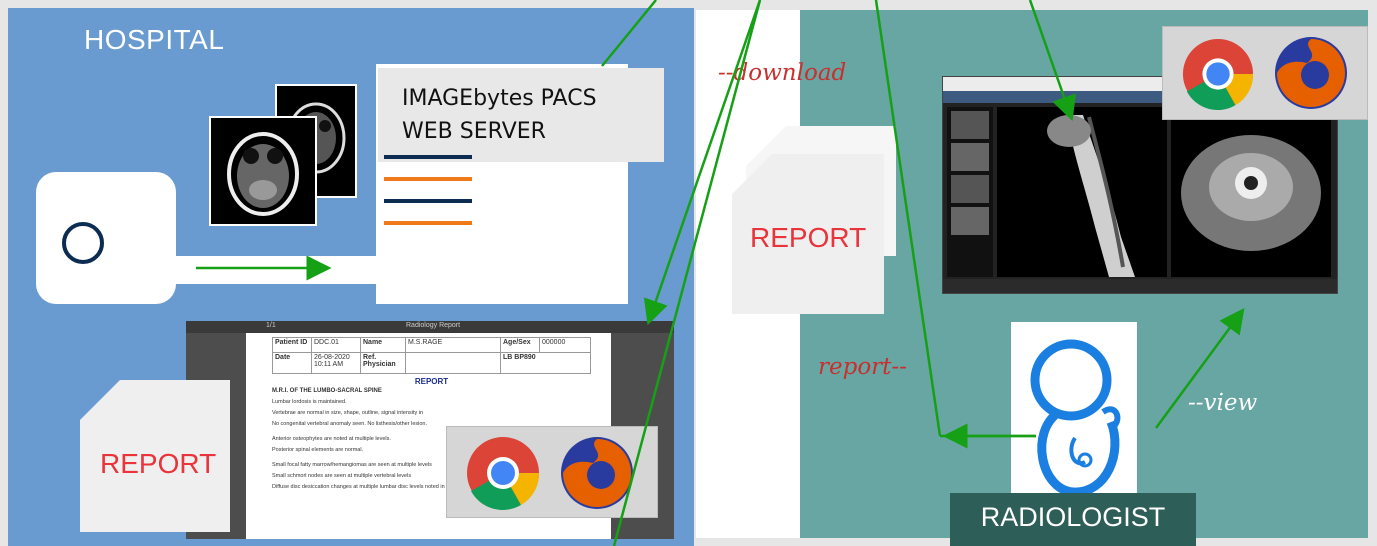 This screenshot has width=1377, height=546. I want to click on arrow-report-path, so click(908, 218).